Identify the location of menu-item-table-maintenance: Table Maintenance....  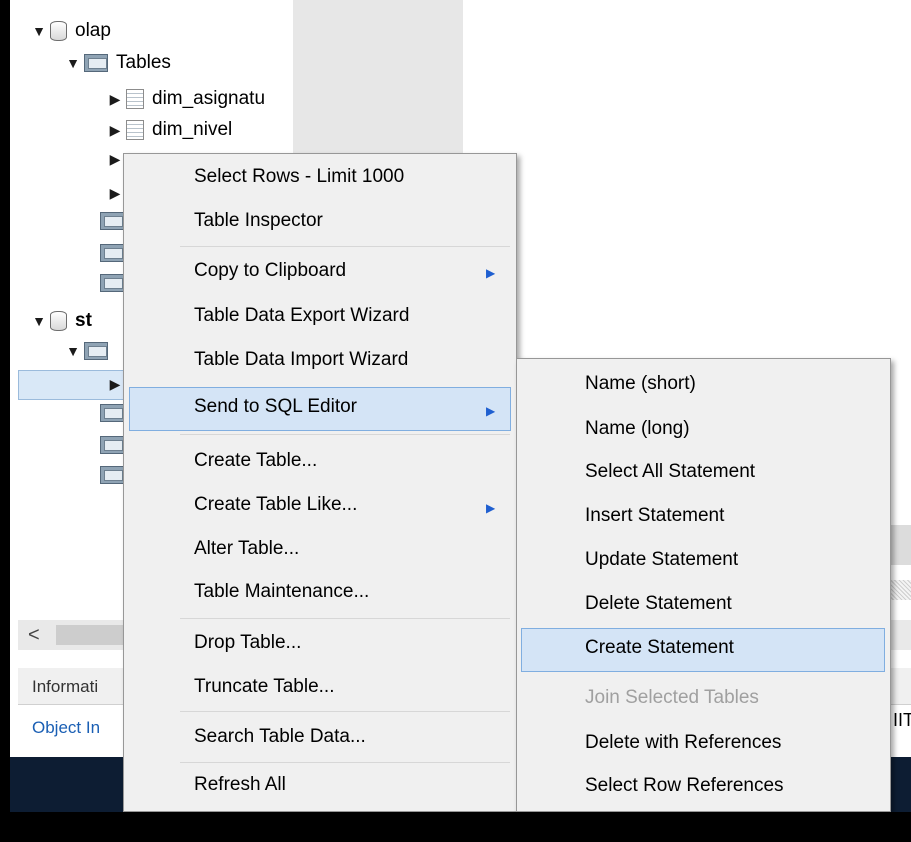
(281, 592).